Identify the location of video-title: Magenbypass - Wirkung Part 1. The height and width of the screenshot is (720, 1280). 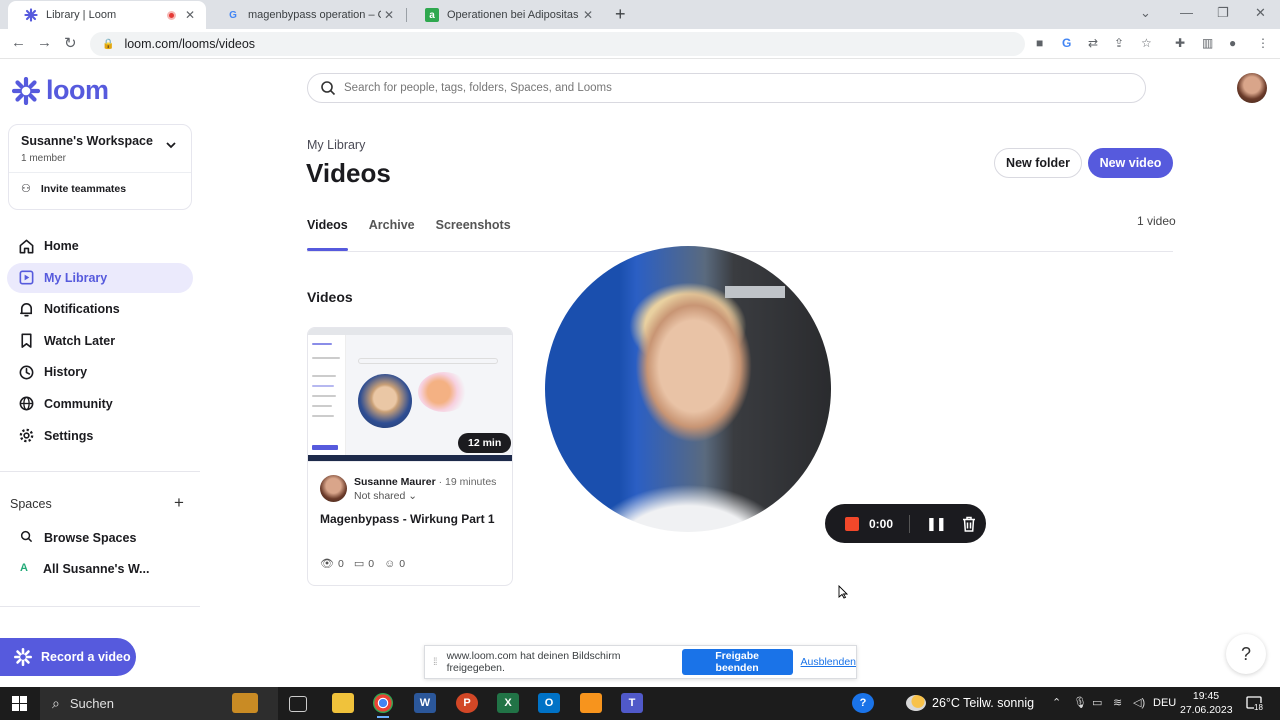
(407, 519).